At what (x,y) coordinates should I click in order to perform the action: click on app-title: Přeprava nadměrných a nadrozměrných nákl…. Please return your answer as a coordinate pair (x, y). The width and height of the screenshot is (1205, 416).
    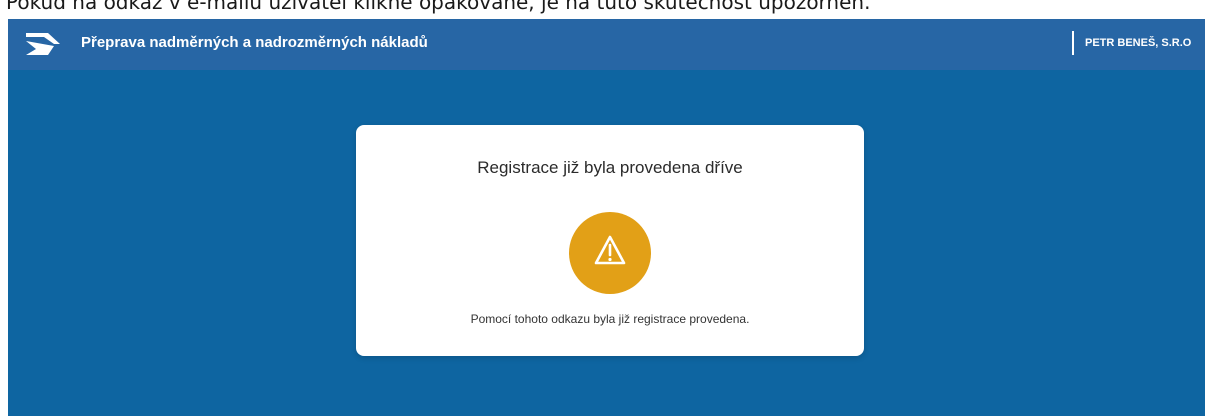
    Looking at the image, I should click on (254, 42).